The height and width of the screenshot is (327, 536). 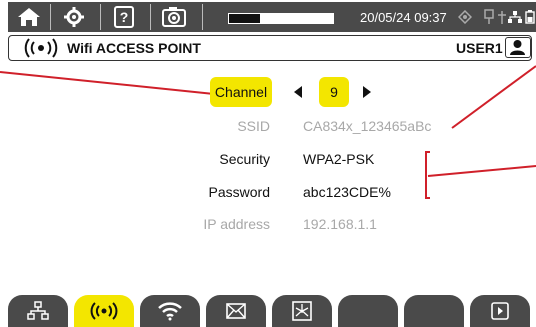 I want to click on tab-email, so click(x=236, y=311).